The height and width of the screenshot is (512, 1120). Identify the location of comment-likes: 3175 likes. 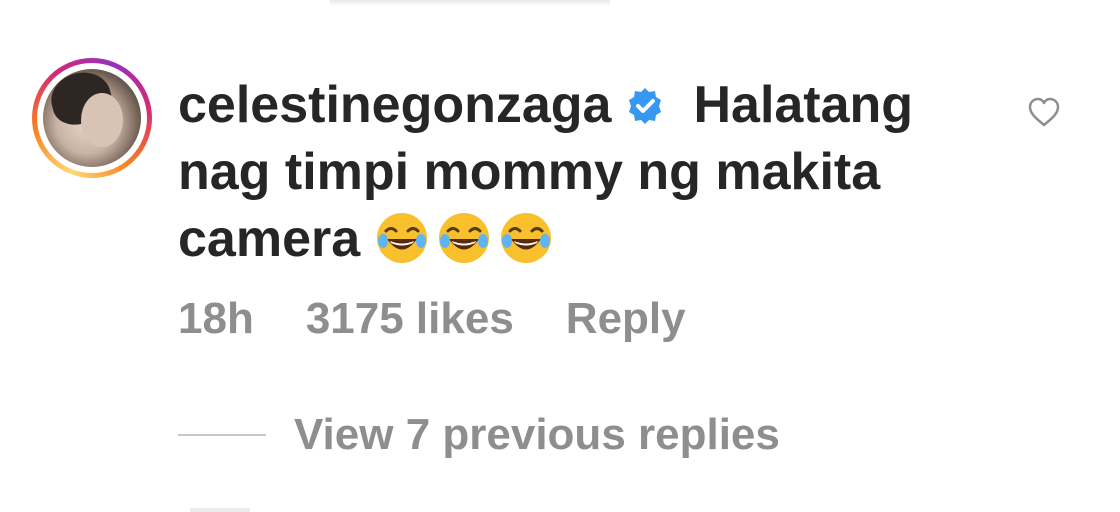
(410, 318).